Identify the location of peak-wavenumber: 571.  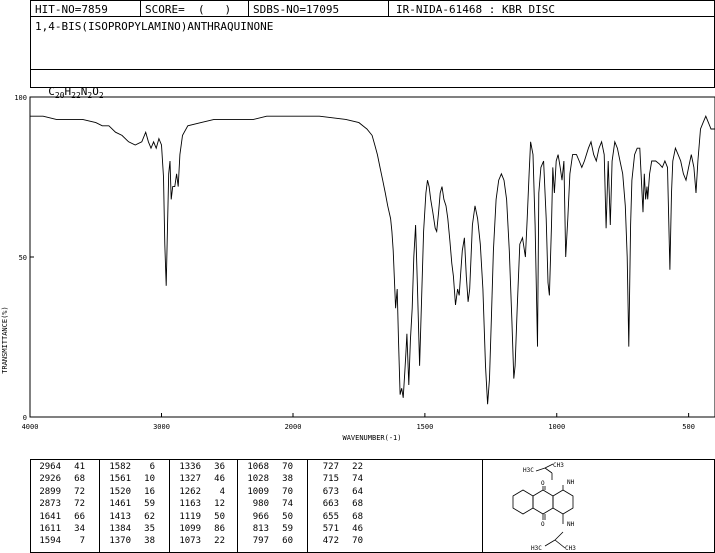
(330, 529).